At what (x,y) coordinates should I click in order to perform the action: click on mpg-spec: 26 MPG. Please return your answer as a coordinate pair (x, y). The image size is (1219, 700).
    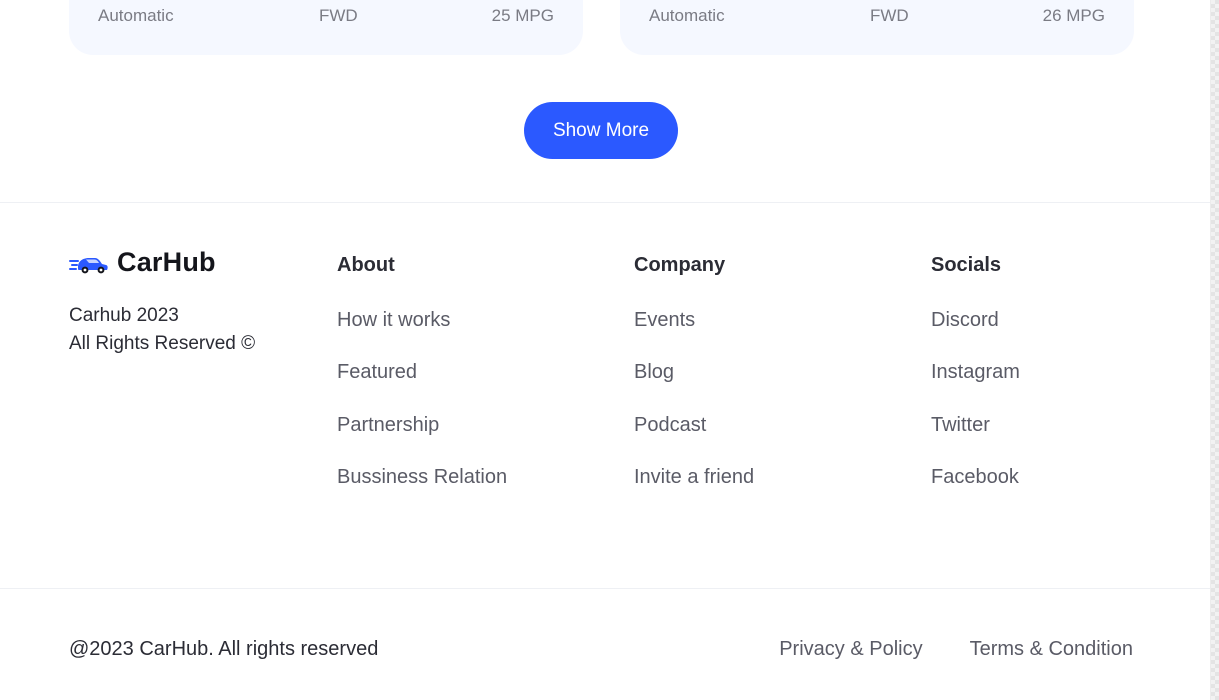
    Looking at the image, I should click on (1073, 15).